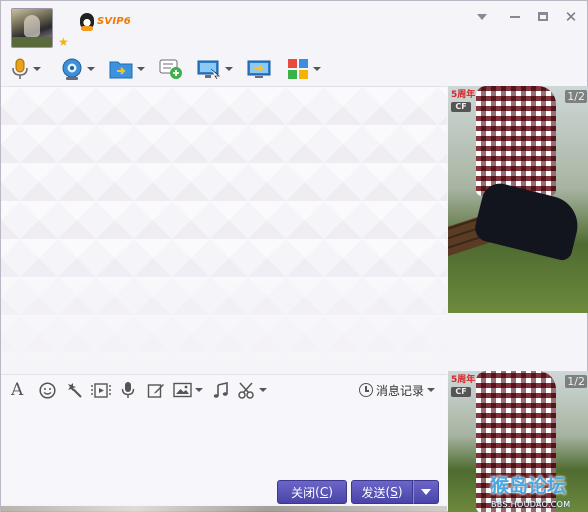 The image size is (588, 512). What do you see at coordinates (224, 509) in the screenshot?
I see `background-strip` at bounding box center [224, 509].